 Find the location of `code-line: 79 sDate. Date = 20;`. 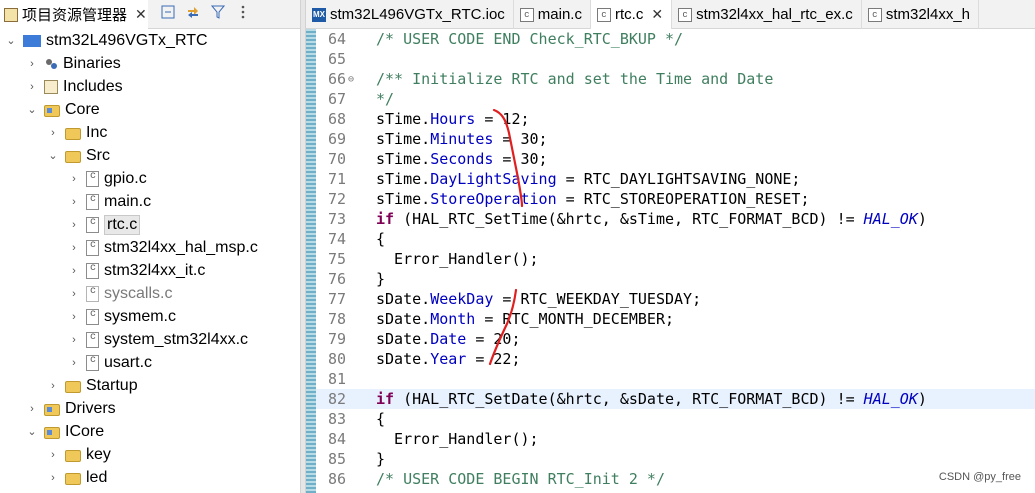

code-line: 79 sDate. Date = 20; is located at coordinates (675, 339).